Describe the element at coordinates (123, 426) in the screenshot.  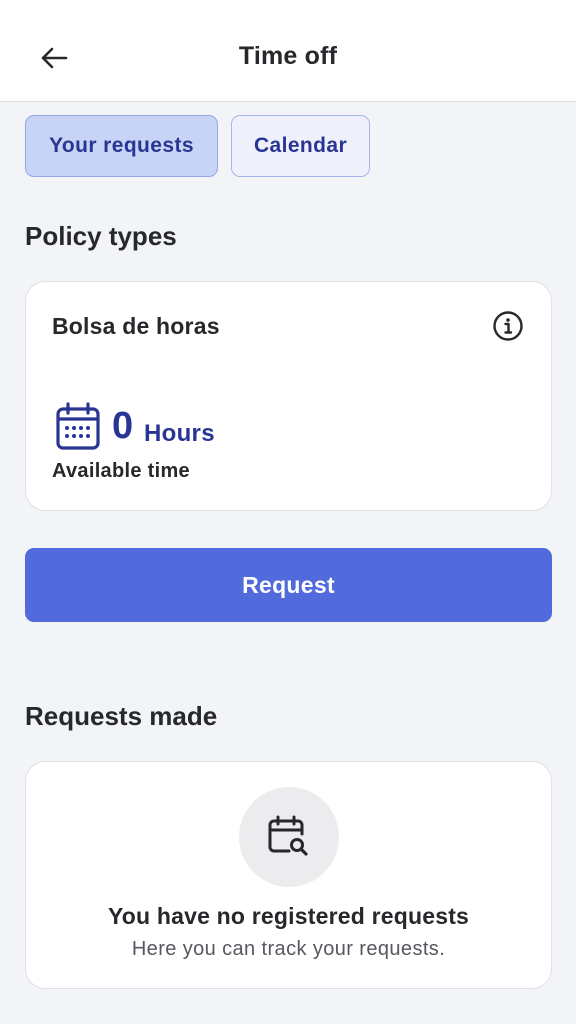
I see `available-hours-value: 0` at that location.